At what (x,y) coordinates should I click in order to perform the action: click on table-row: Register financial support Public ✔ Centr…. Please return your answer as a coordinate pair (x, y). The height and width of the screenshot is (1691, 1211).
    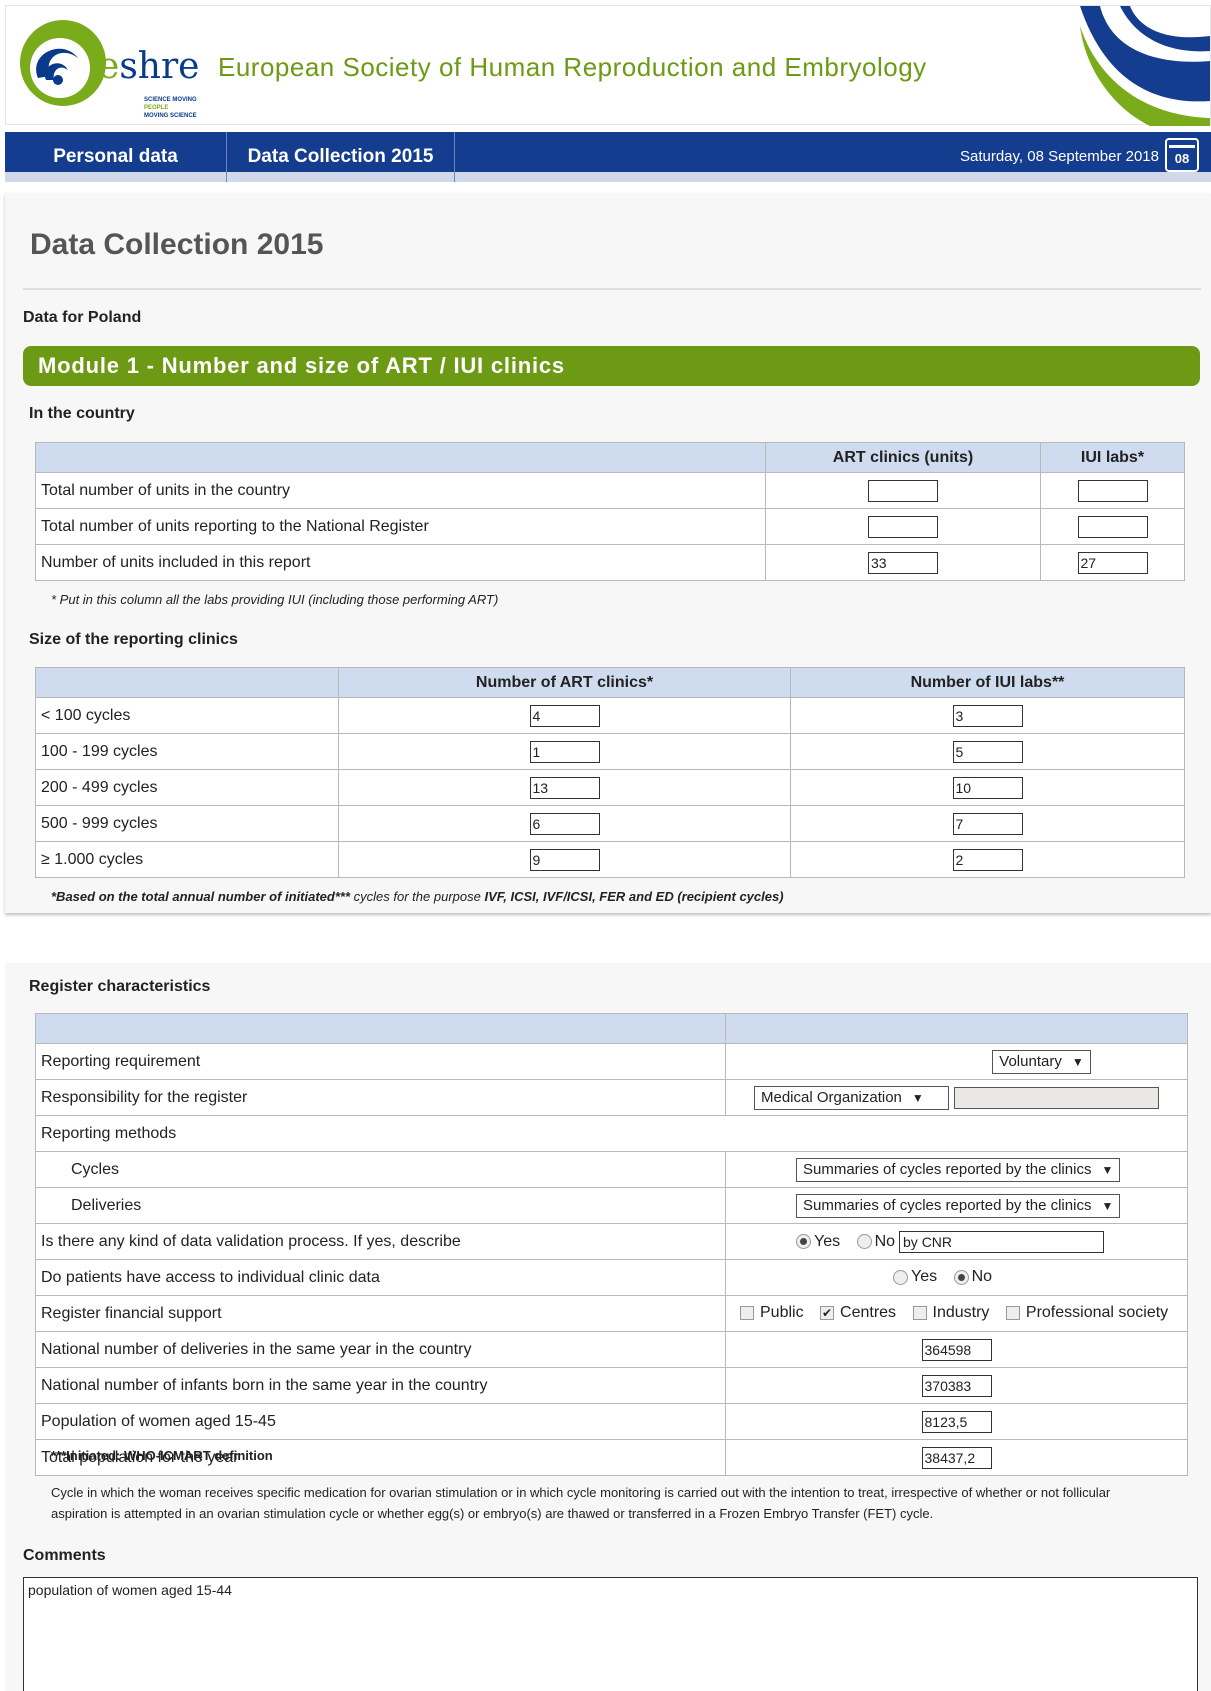
    Looking at the image, I should click on (611, 1313).